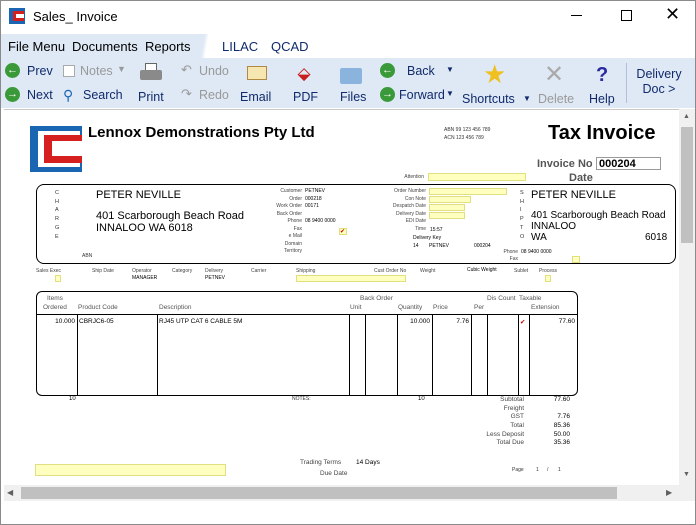 The height and width of the screenshot is (525, 696). Describe the element at coordinates (175, 307) in the screenshot. I see `description-header: Description` at that location.